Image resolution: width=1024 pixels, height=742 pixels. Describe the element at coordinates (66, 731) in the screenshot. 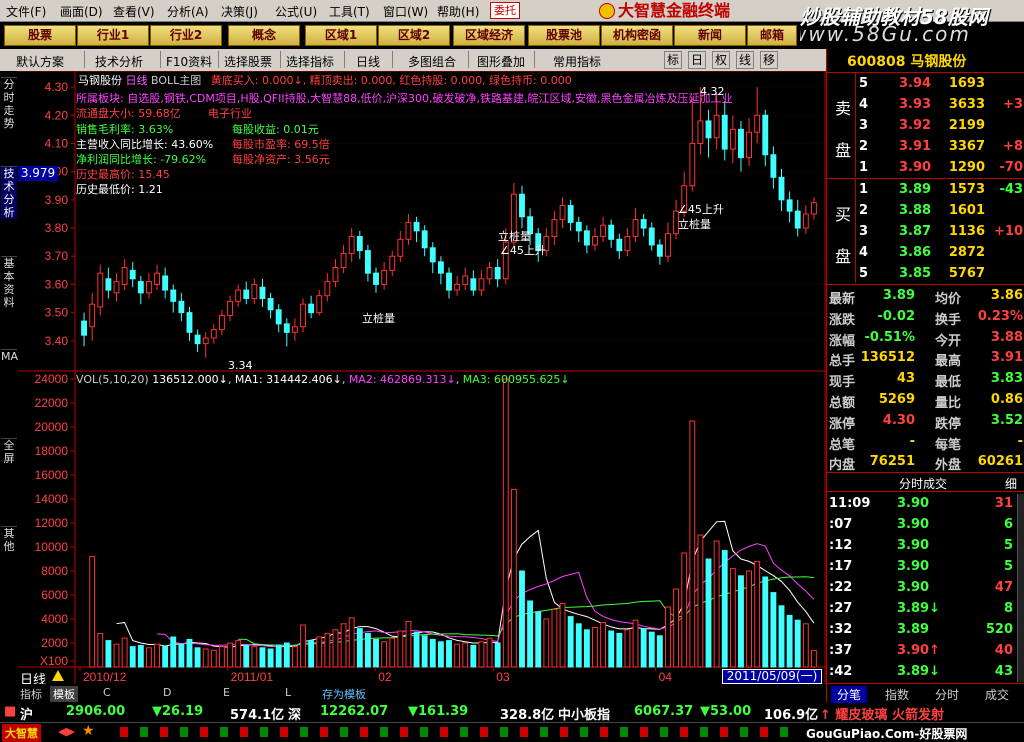

I see `back-icon: ◀▶` at that location.